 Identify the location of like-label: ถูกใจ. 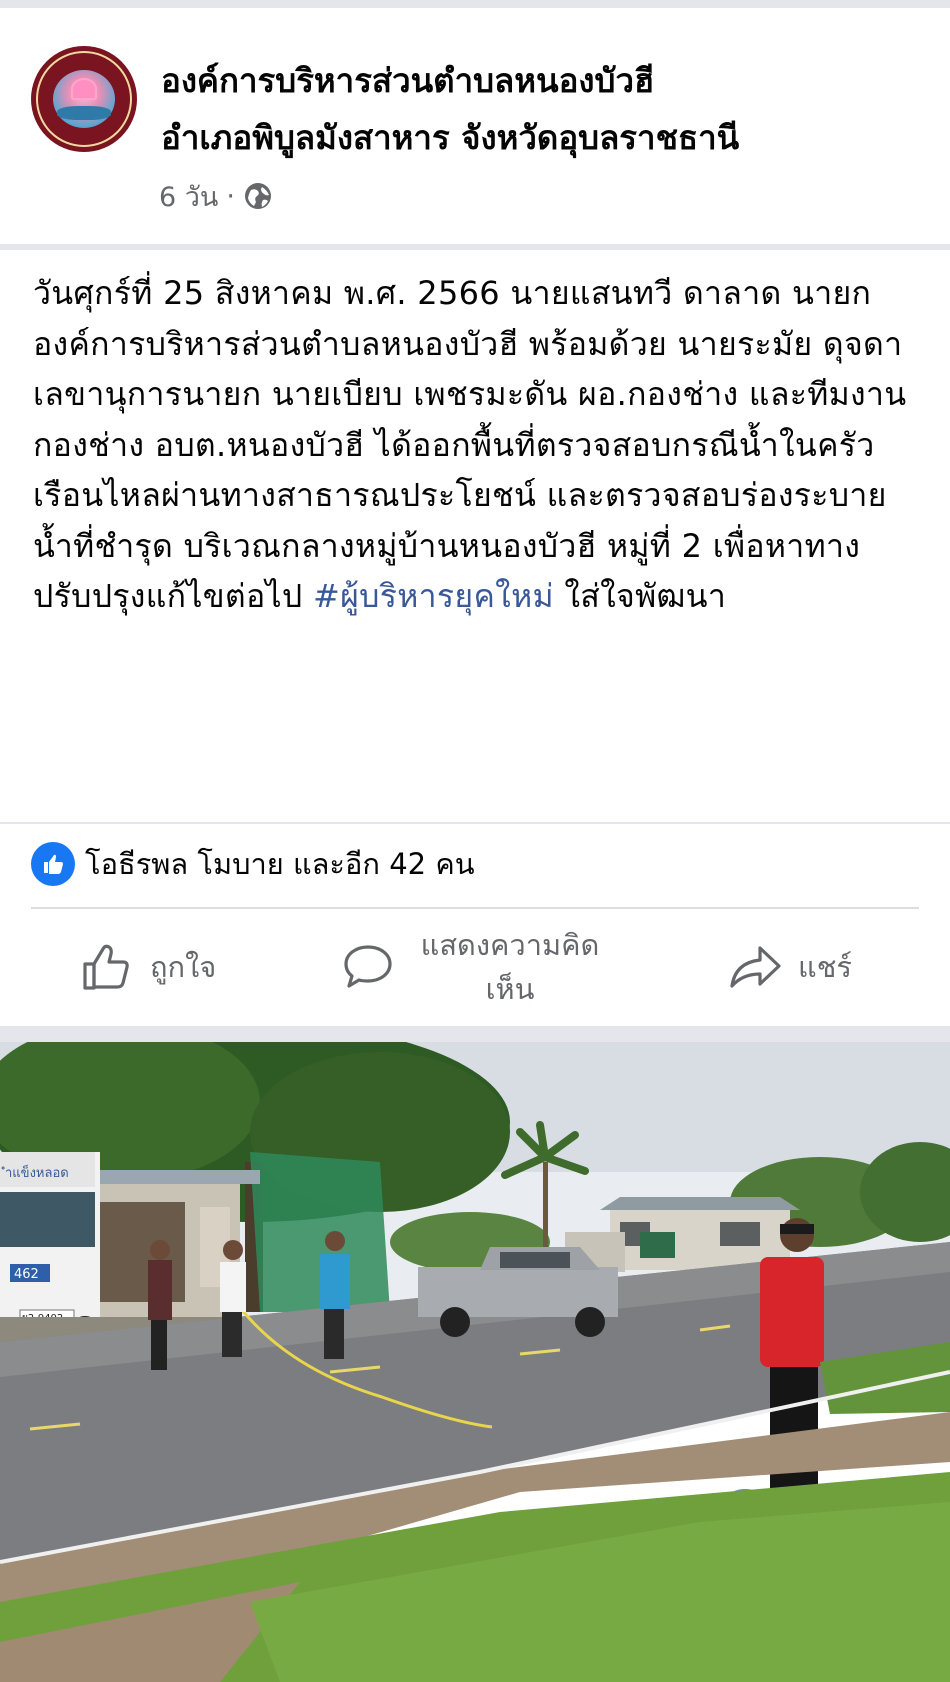
(183, 967).